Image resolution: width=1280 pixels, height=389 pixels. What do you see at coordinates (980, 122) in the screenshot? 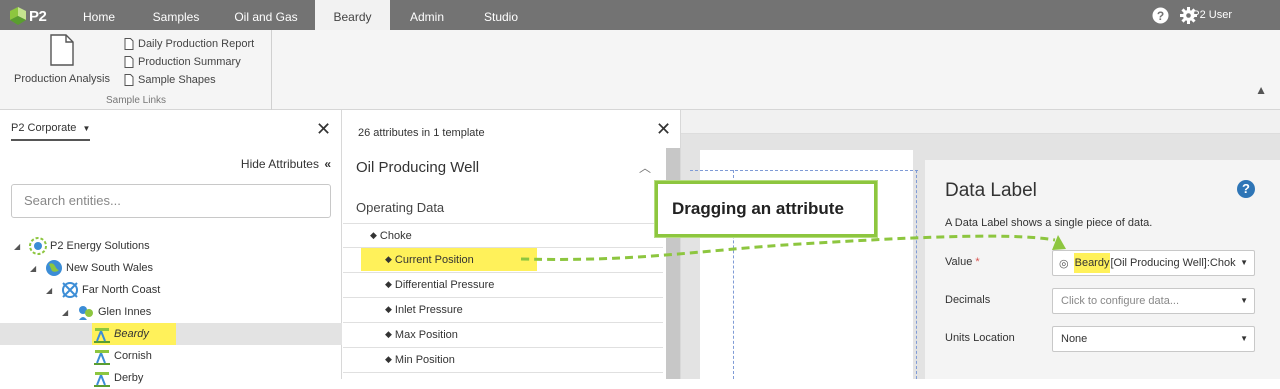
I see `canvas-toolbar-strip` at bounding box center [980, 122].